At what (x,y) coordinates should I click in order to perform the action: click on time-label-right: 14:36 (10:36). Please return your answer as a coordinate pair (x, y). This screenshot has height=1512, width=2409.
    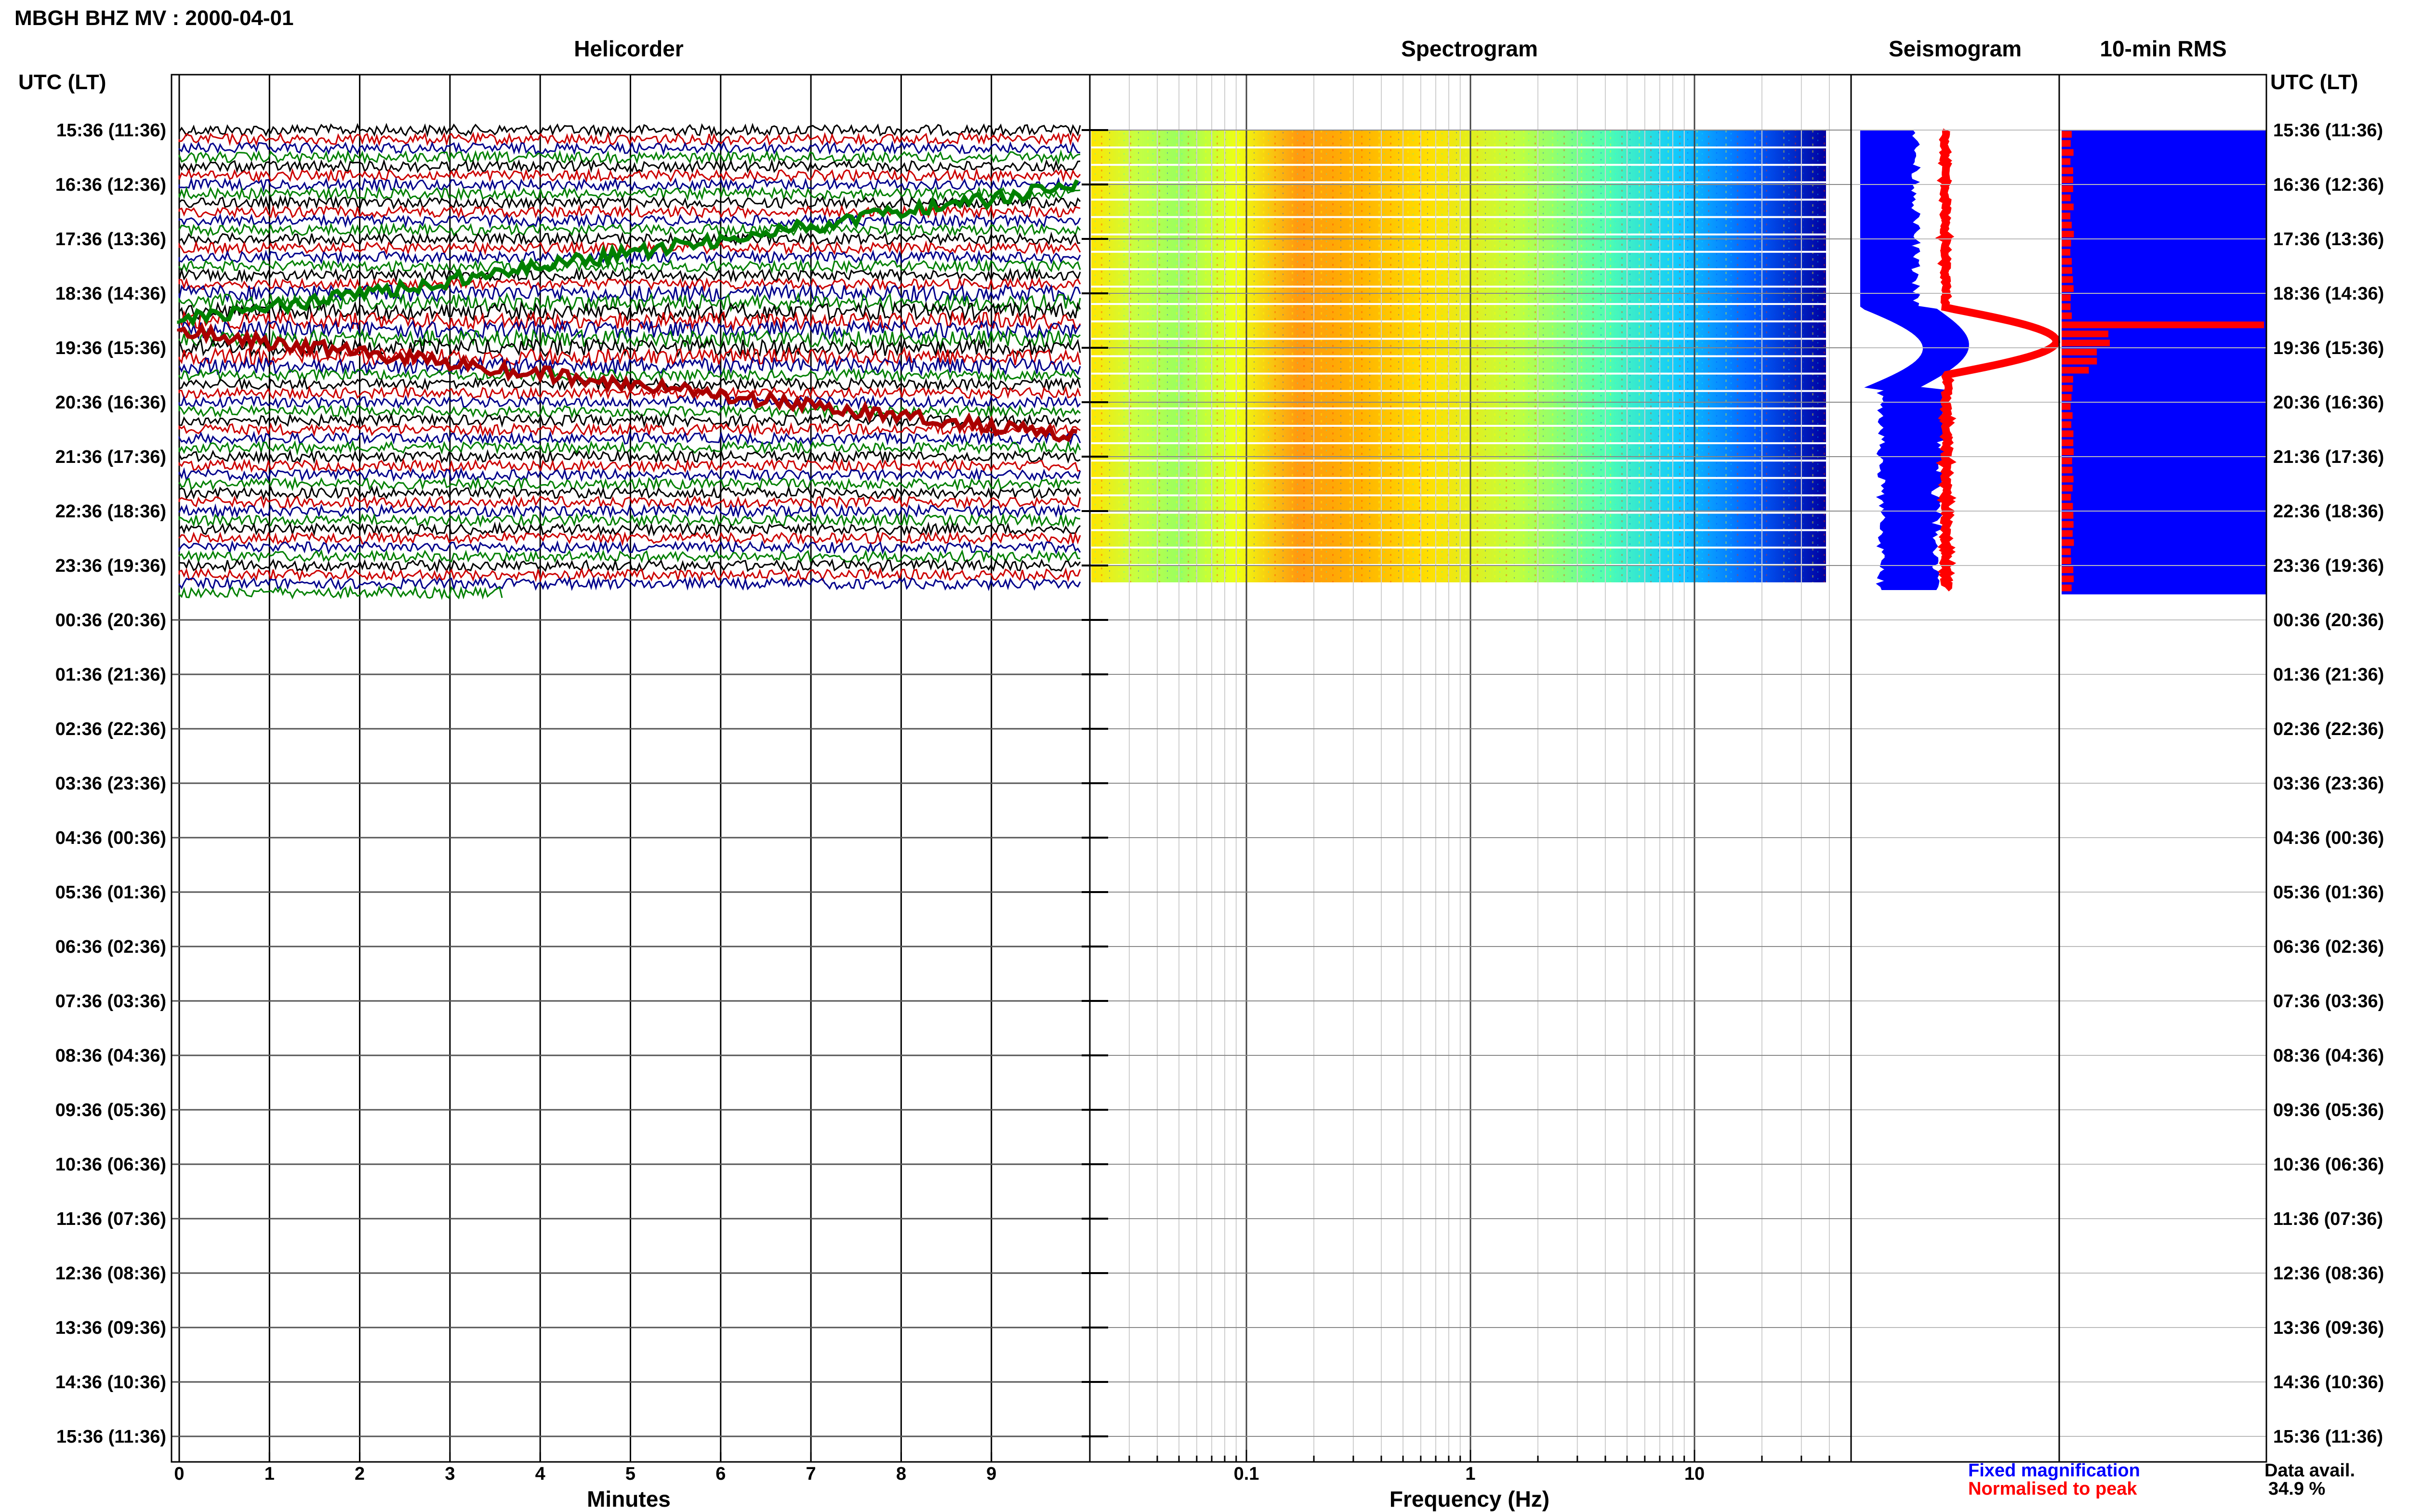
    Looking at the image, I should click on (2328, 1382).